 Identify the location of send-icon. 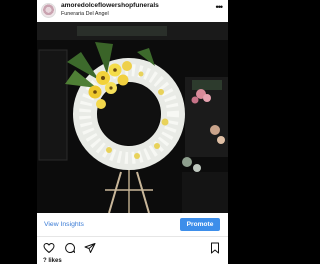
(90, 248).